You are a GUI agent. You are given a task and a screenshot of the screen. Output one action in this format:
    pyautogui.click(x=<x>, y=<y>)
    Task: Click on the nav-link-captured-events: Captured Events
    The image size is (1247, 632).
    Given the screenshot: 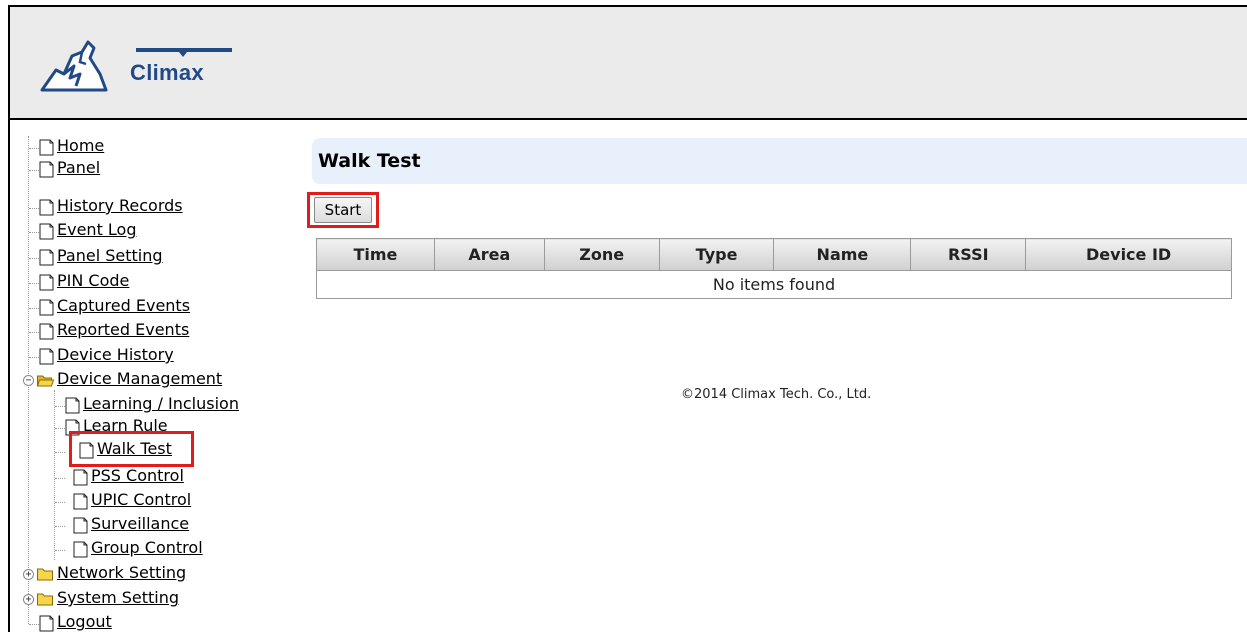 What is the action you would take?
    pyautogui.click(x=123, y=306)
    